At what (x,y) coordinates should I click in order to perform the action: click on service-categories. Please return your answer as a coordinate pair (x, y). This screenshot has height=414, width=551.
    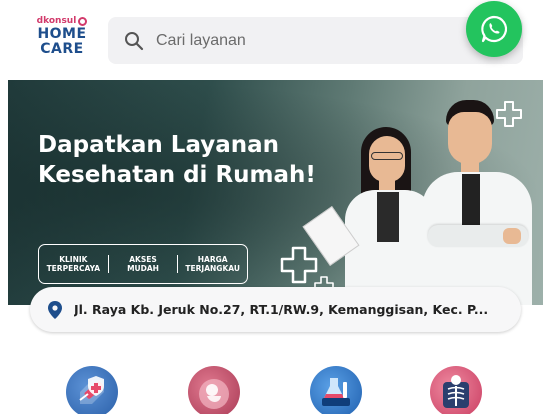
    Looking at the image, I should click on (275, 387).